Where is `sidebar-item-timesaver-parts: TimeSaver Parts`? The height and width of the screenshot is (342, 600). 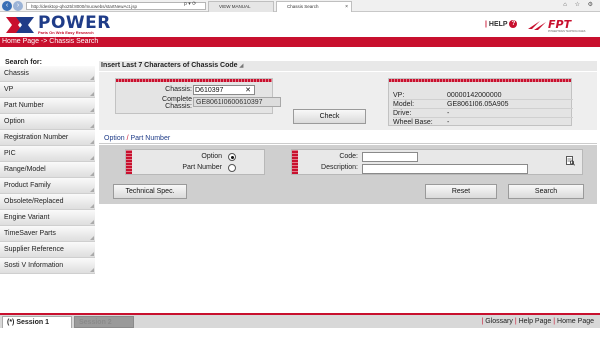
sidebar-item-timesaver-parts: TimeSaver Parts is located at coordinates (47, 233).